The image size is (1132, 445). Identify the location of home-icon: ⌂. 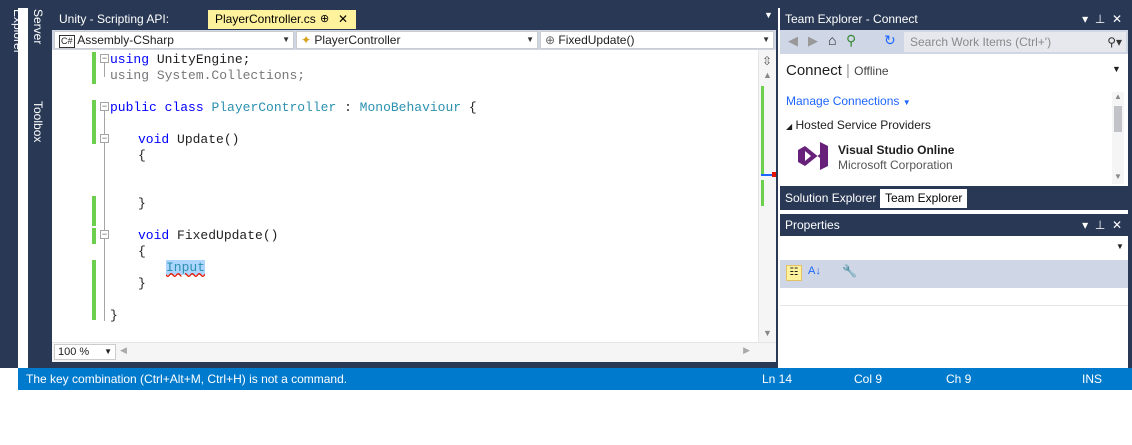
(832, 40).